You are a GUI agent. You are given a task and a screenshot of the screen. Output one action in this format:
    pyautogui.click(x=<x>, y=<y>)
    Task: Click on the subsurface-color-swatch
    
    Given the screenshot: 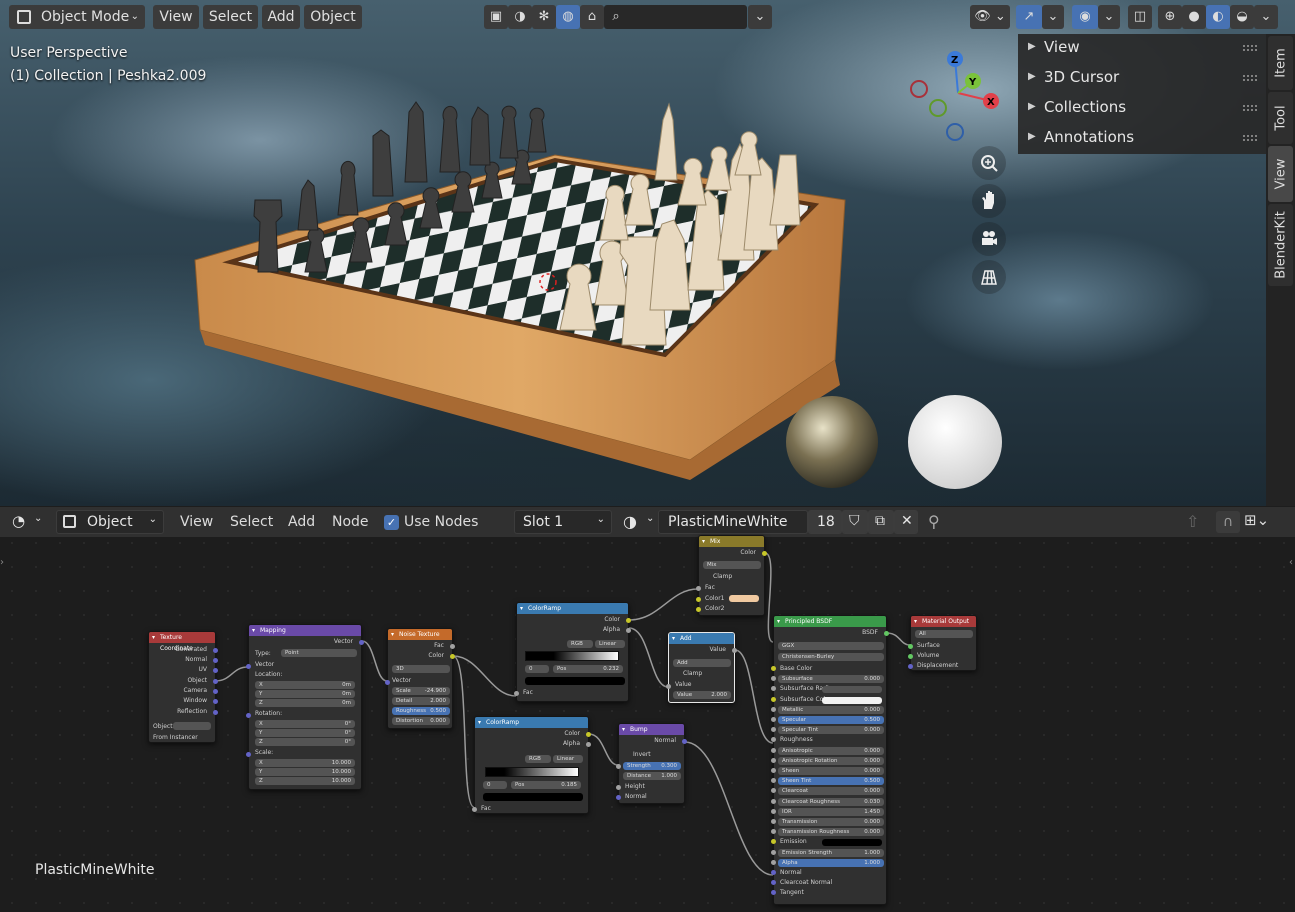 What is the action you would take?
    pyautogui.click(x=852, y=700)
    